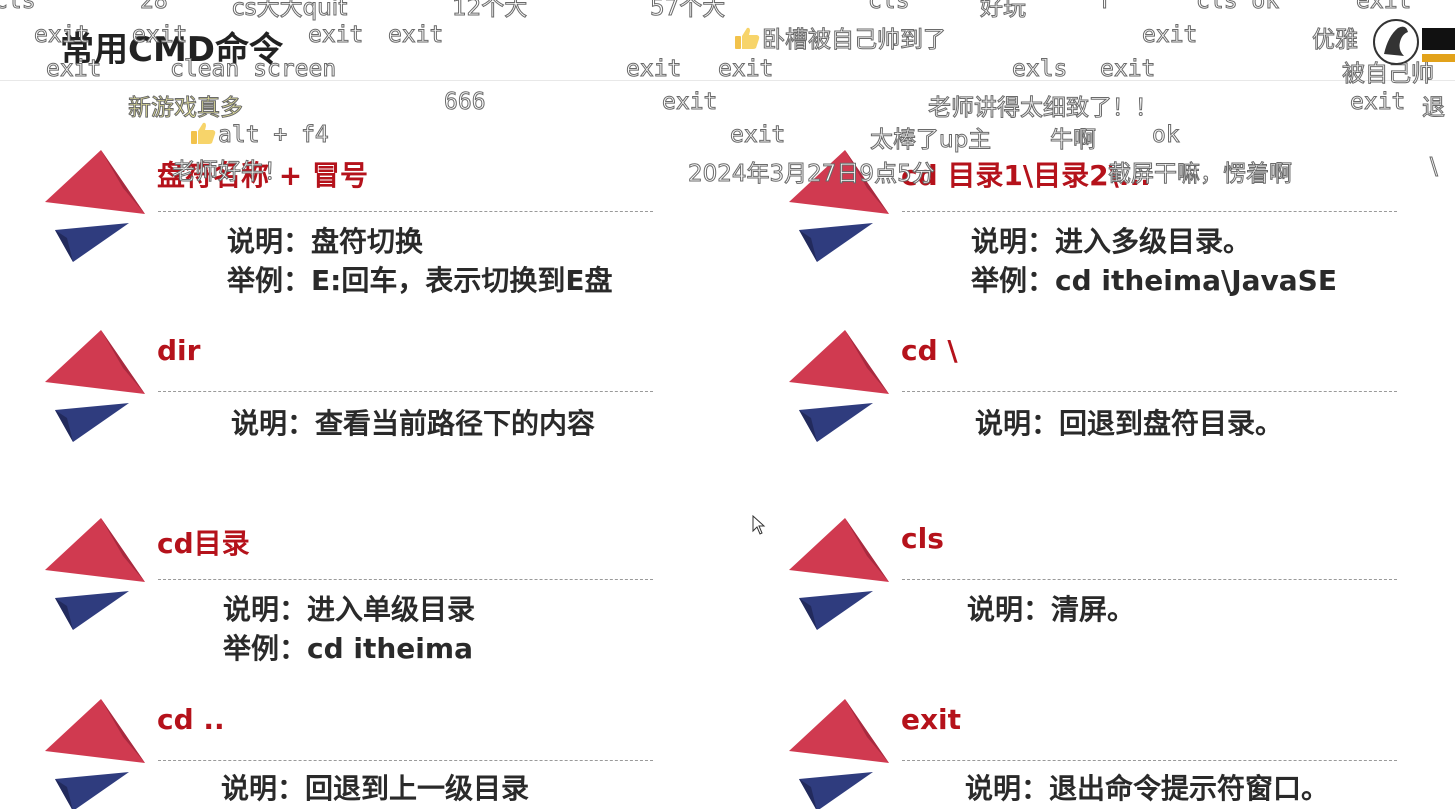  I want to click on danmaku-comment: 退, so click(1434, 108).